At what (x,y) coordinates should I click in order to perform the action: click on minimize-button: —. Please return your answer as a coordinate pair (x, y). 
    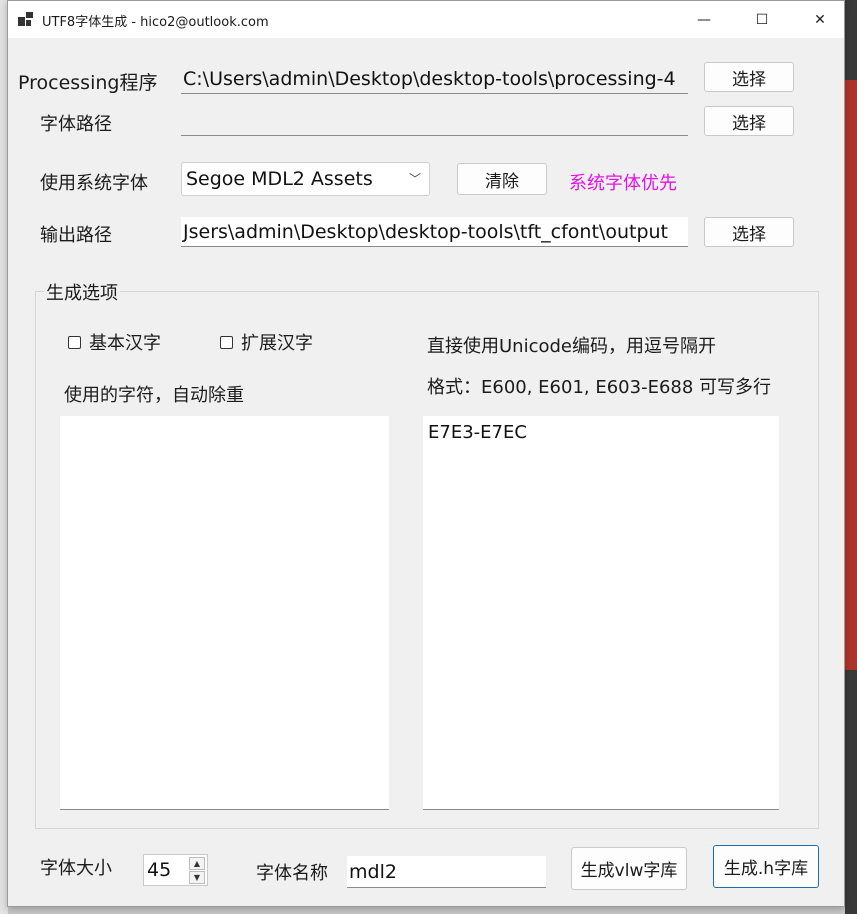
    Looking at the image, I should click on (704, 19).